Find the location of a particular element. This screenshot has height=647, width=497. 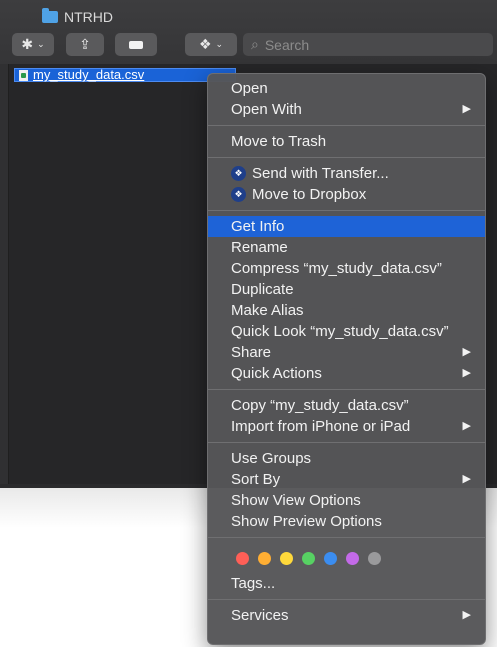

menu-item-share: Share ▶ is located at coordinates (346, 352).